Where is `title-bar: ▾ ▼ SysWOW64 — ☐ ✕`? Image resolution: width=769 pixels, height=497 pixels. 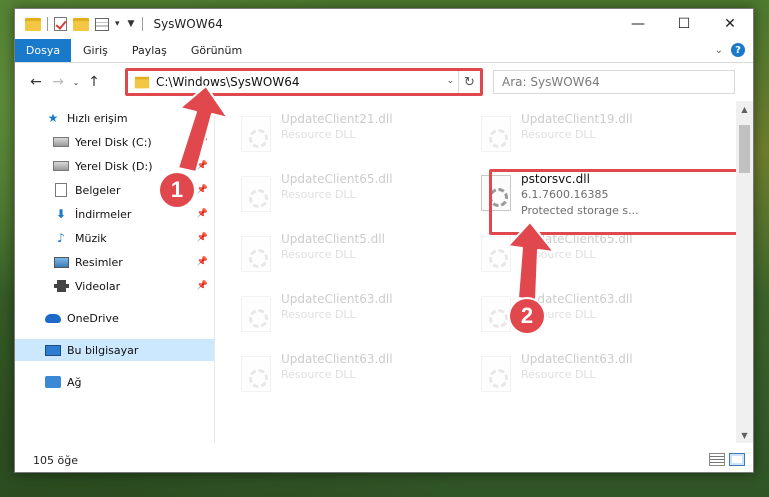
title-bar: ▾ ▼ SysWOW64 — ☐ ✕ is located at coordinates (384, 24).